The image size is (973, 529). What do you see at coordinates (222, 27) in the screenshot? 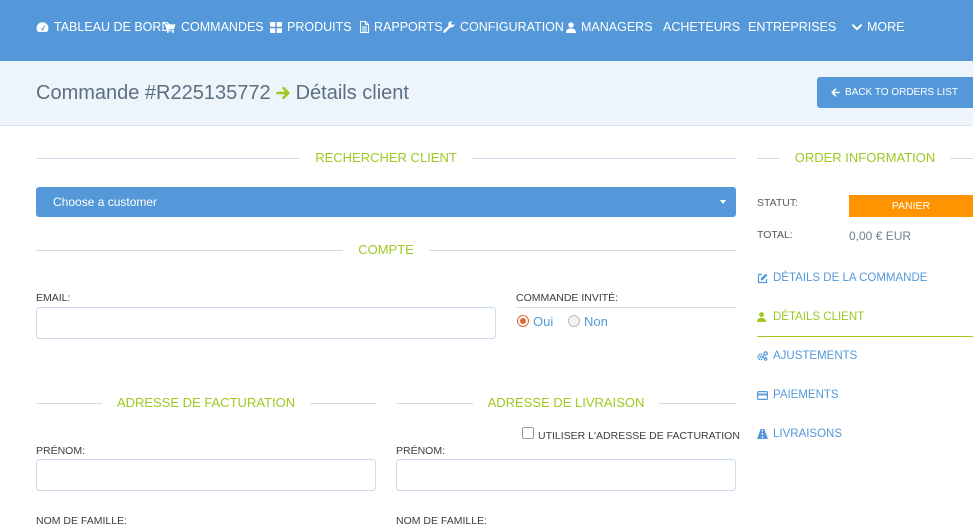
I see `nav-item-label: COMMANDES` at bounding box center [222, 27].